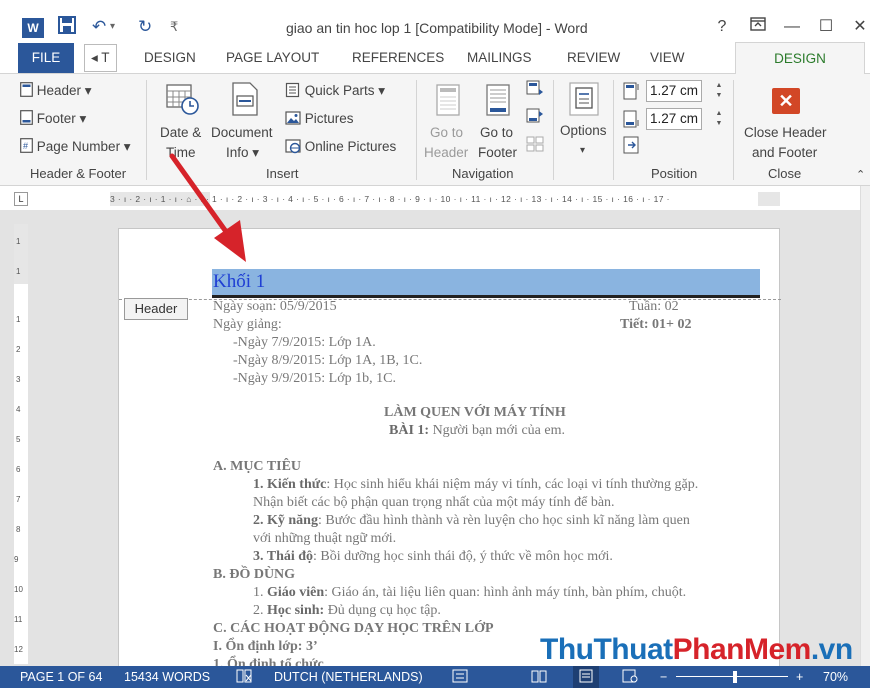  I want to click on pictures-button: Pictures, so click(319, 119).